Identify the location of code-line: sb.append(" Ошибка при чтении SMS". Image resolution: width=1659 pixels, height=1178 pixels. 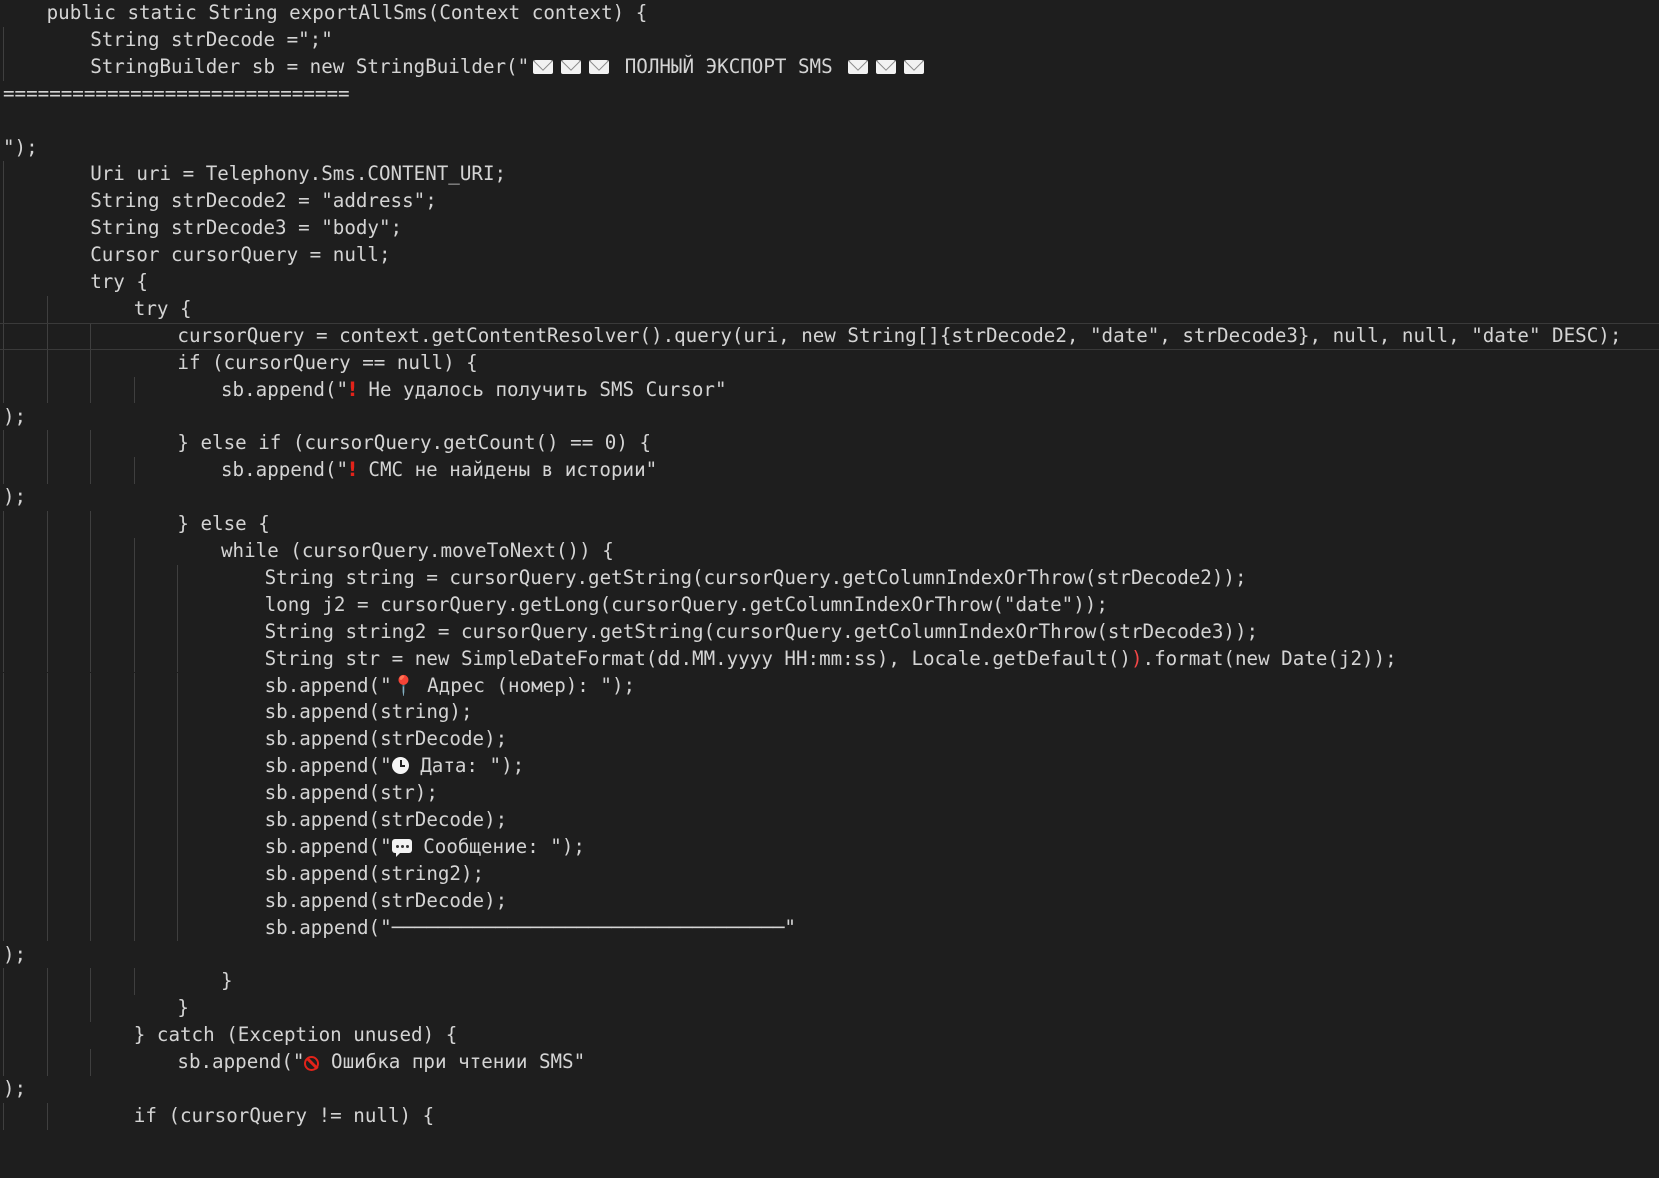
(829, 1062).